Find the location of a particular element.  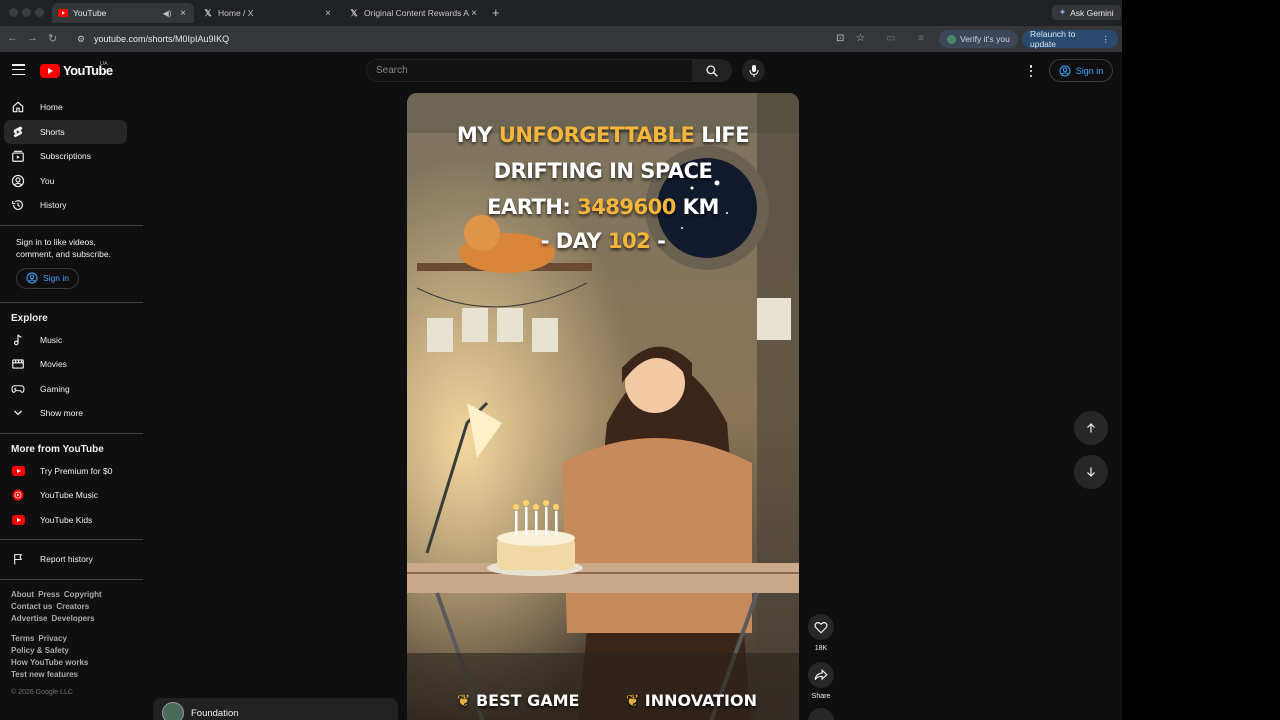

sidebar-item-home: Home is located at coordinates (65, 107).